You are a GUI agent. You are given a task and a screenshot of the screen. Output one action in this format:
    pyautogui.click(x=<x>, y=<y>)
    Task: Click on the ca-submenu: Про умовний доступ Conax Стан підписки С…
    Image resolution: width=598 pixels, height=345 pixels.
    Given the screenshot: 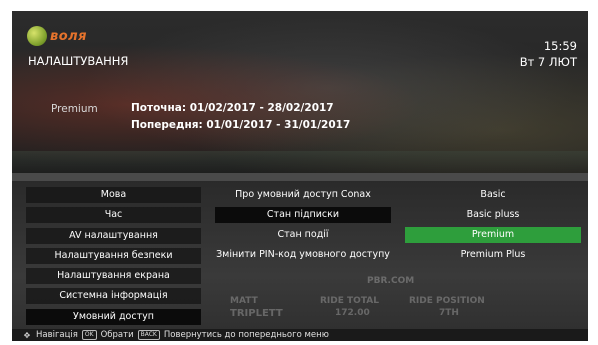 What is the action you would take?
    pyautogui.click(x=303, y=227)
    